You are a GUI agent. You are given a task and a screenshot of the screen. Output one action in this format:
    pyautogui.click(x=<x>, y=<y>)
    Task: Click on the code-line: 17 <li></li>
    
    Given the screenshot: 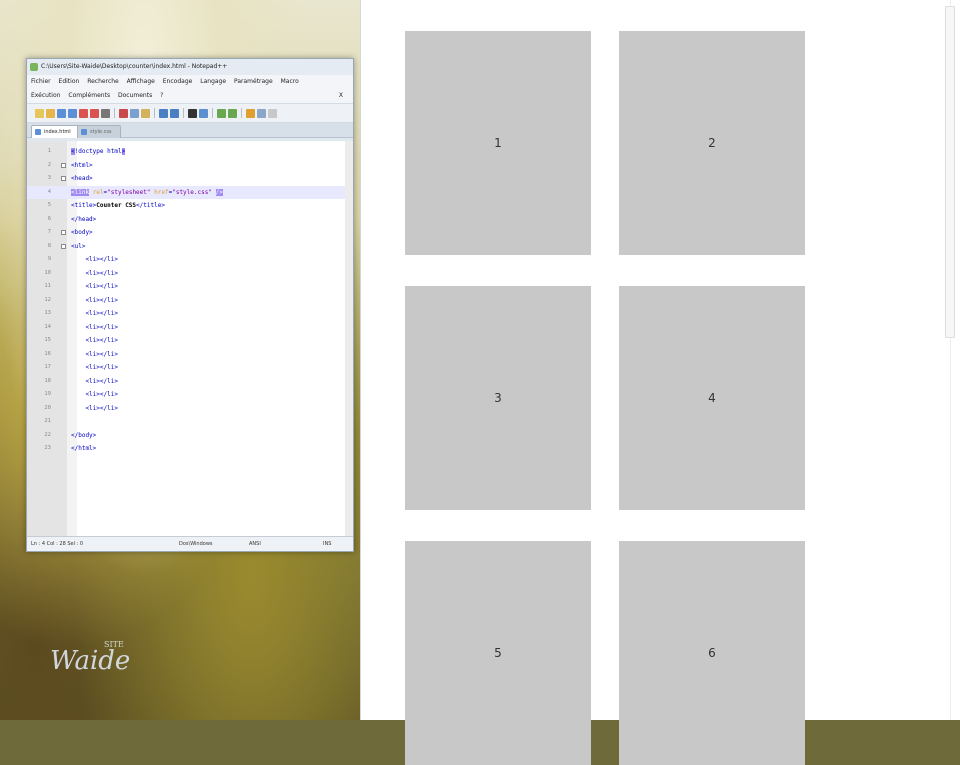 What is the action you would take?
    pyautogui.click(x=190, y=368)
    